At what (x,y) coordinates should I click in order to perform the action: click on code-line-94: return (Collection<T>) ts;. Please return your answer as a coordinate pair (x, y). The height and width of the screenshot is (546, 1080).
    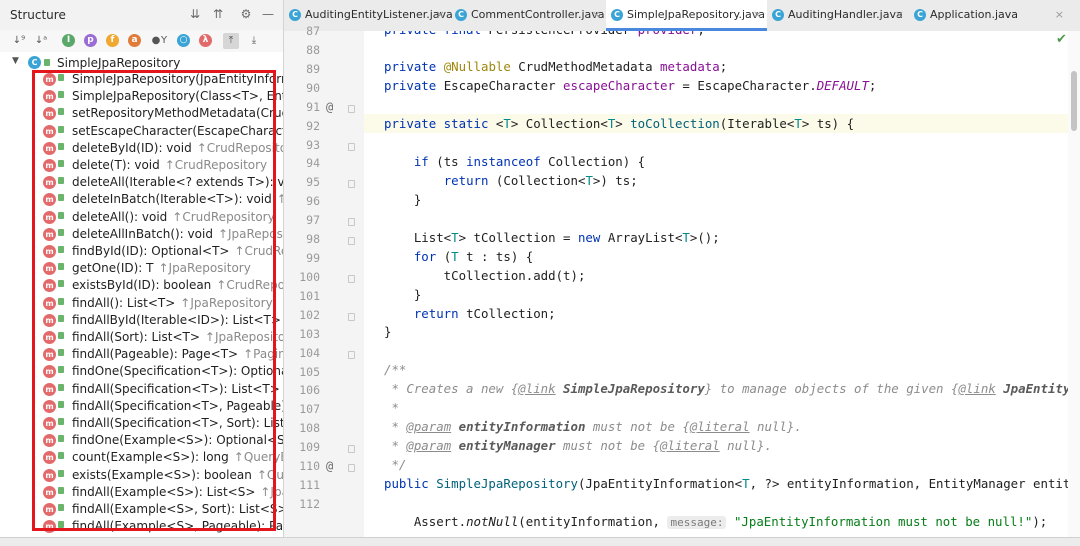
    Looking at the image, I should click on (540, 180).